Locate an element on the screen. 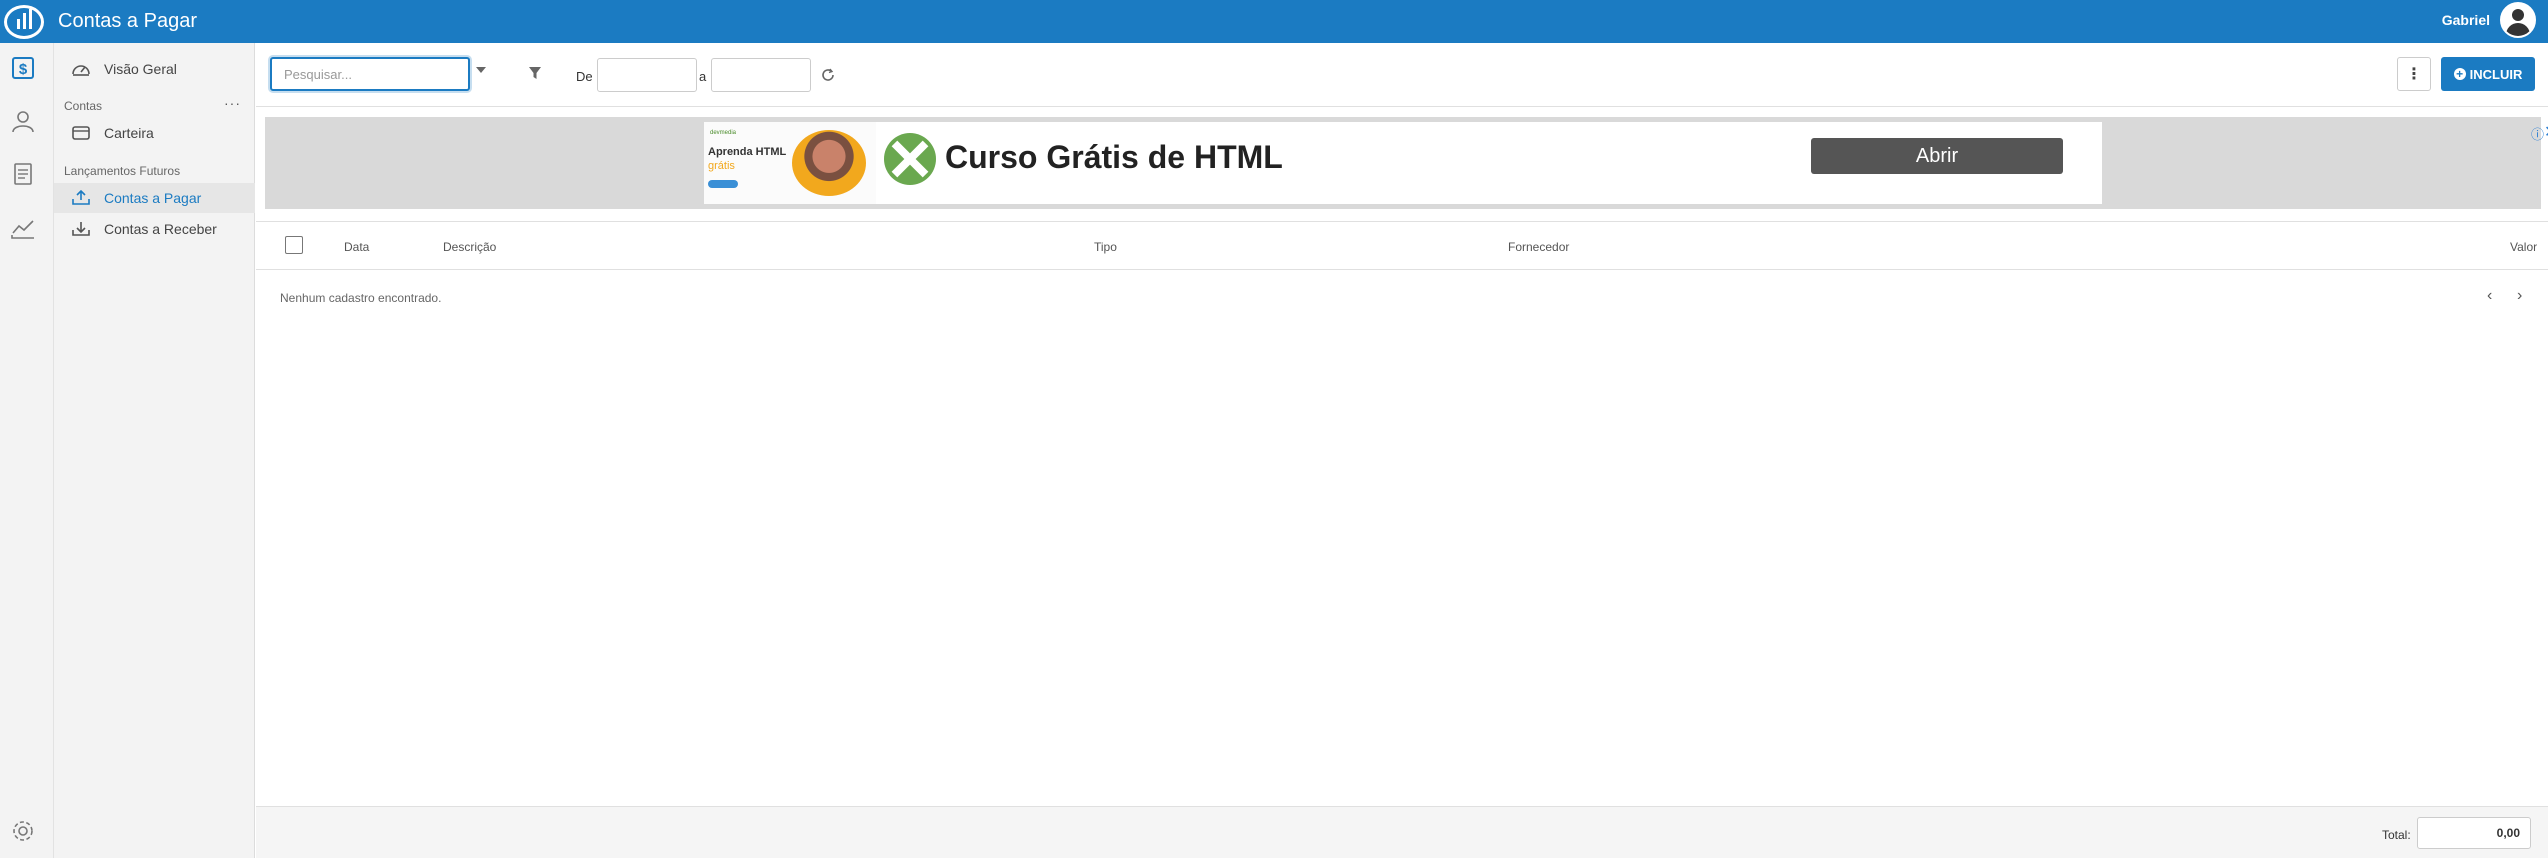 The height and width of the screenshot is (858, 2548). chart-icon is located at coordinates (23, 227).